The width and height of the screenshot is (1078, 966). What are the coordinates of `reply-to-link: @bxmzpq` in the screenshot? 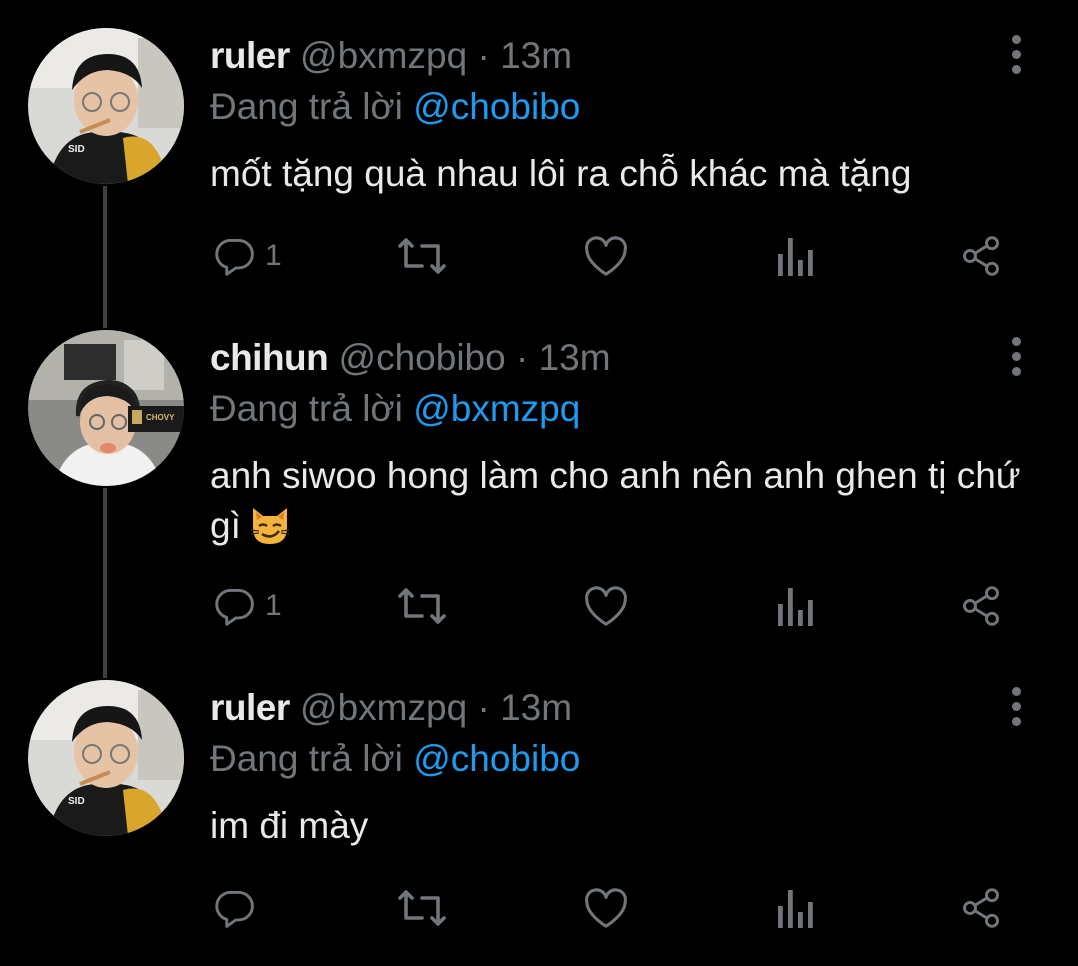 It's located at (496, 408).